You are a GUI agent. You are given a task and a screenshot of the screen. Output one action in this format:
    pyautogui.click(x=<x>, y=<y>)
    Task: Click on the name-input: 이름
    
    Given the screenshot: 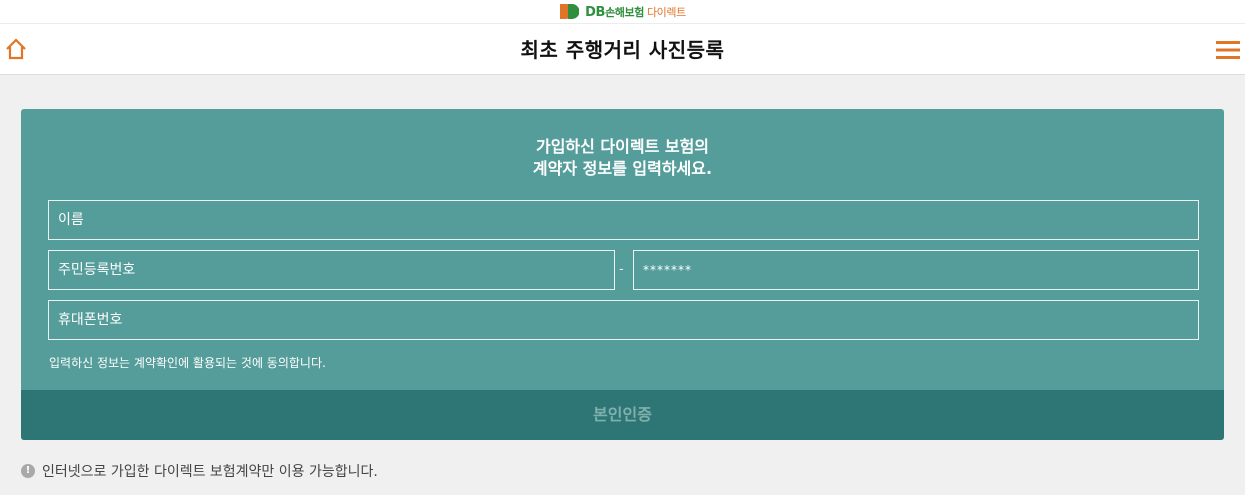 What is the action you would take?
    pyautogui.click(x=623, y=220)
    